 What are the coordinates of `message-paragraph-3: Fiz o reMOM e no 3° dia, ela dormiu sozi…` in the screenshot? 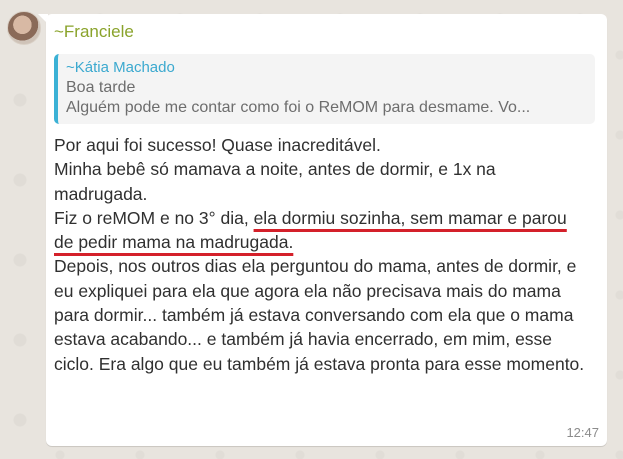 It's located at (321, 230).